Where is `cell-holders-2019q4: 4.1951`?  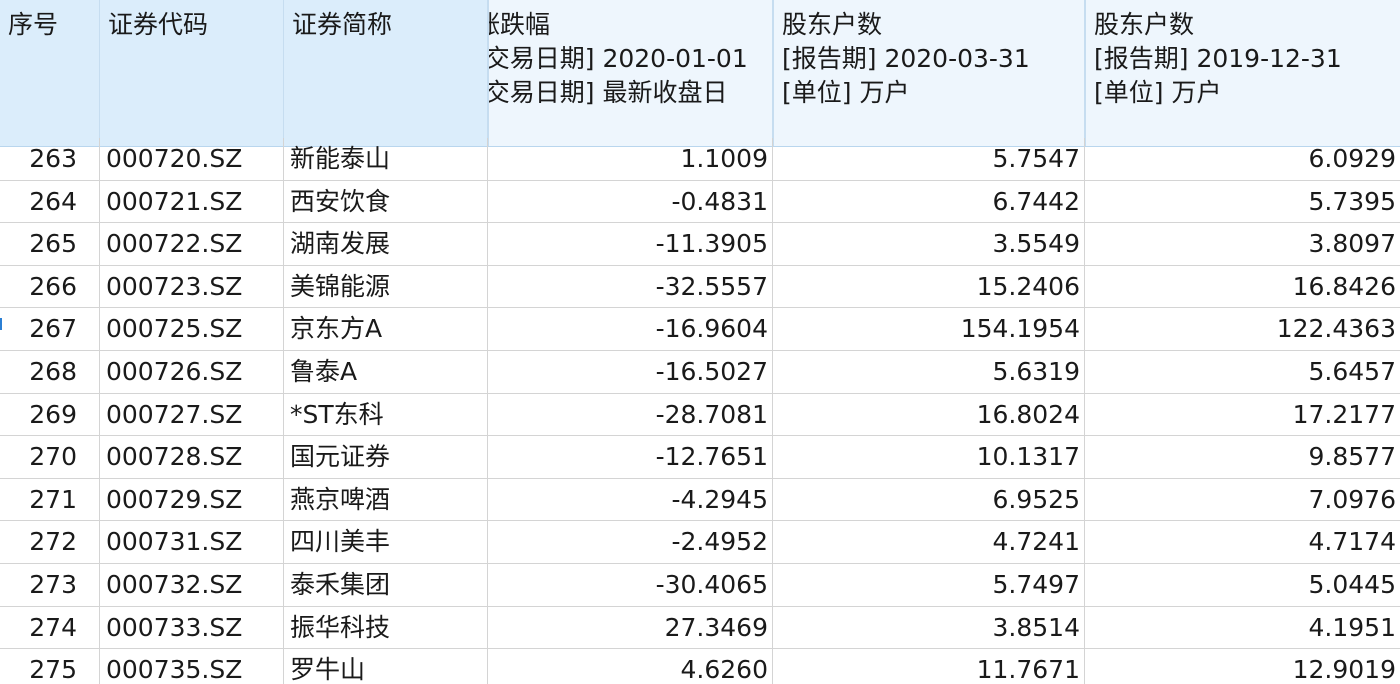
cell-holders-2019q4: 4.1951 is located at coordinates (1352, 627).